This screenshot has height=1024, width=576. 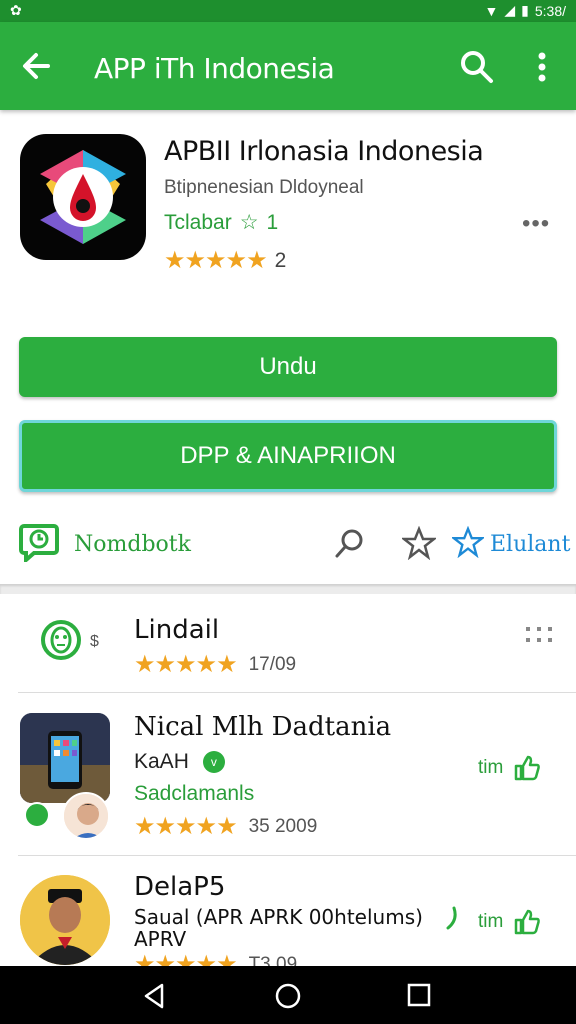 I want to click on star-outline-icon, so click(x=419, y=543).